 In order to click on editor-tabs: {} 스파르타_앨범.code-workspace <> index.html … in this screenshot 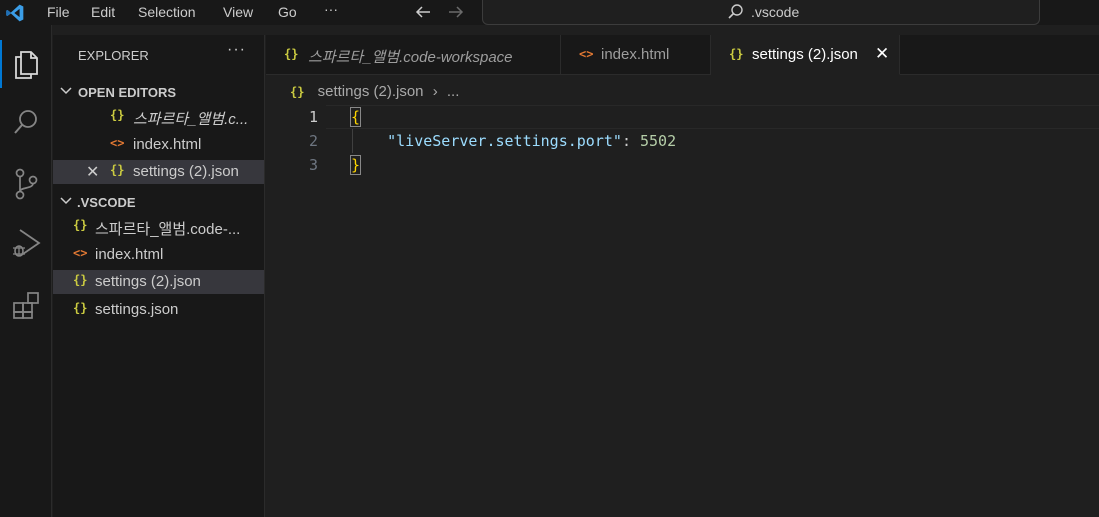, I will do `click(682, 55)`.